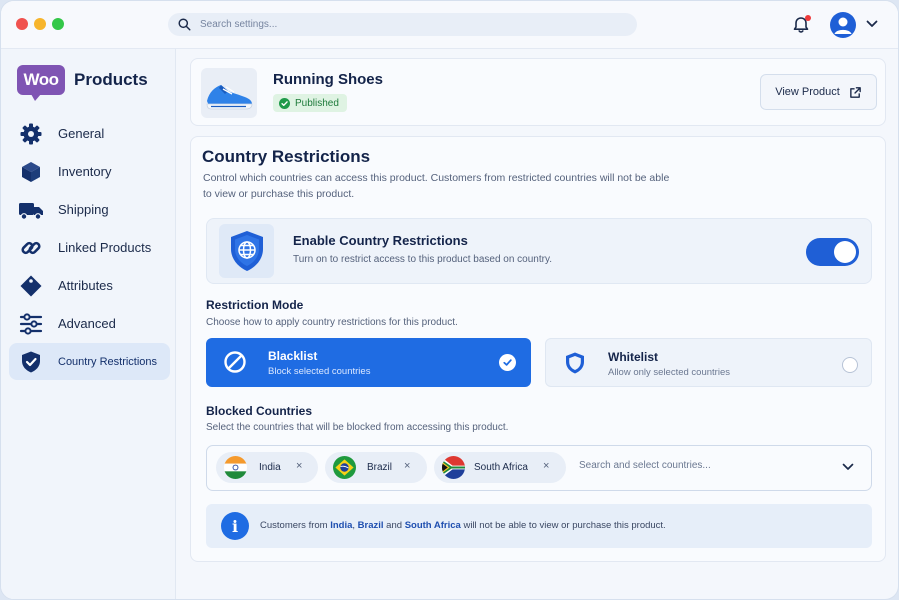  I want to click on sidebar-item-inventory: Inventory, so click(89, 171).